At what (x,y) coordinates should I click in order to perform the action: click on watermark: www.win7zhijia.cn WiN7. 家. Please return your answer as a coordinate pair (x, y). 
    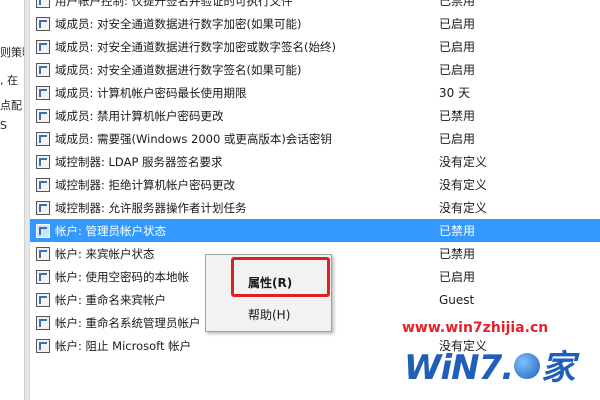
    Looking at the image, I should click on (498, 357).